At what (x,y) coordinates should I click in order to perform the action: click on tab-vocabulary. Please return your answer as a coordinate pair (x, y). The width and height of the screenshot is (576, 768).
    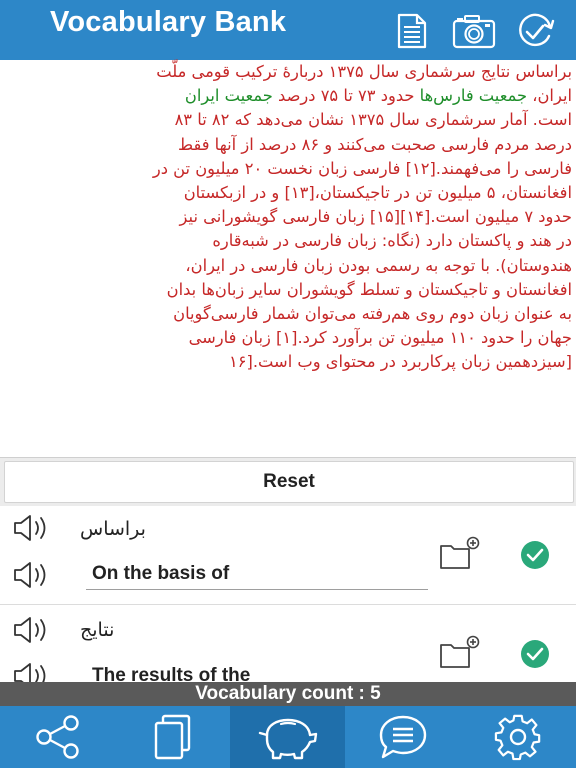
    Looking at the image, I should click on (287, 737).